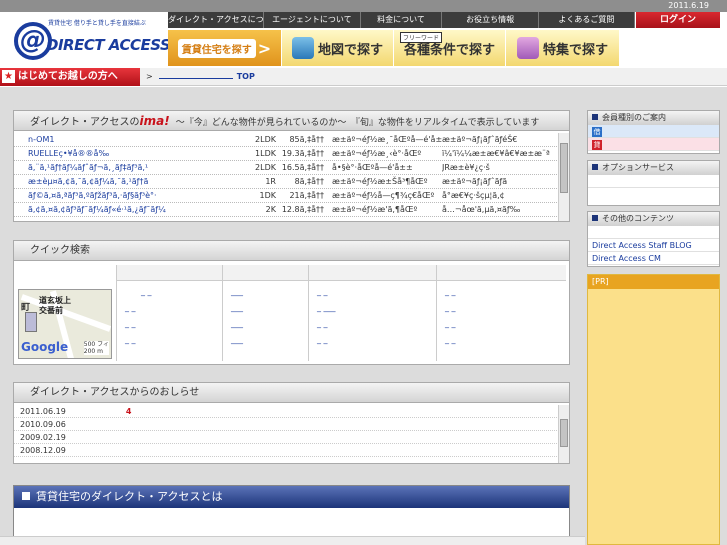 The image size is (727, 545). Describe the element at coordinates (70, 77) in the screenshot. I see `first-visit-button: ★ はじめてお越しの方へ` at that location.